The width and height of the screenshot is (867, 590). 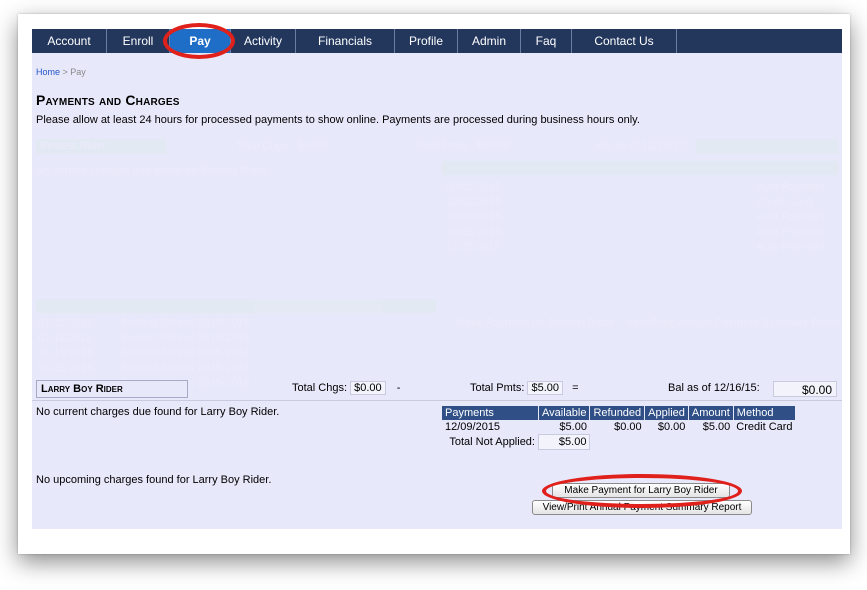 What do you see at coordinates (398, 388) in the screenshot?
I see `minus-sign: -` at bounding box center [398, 388].